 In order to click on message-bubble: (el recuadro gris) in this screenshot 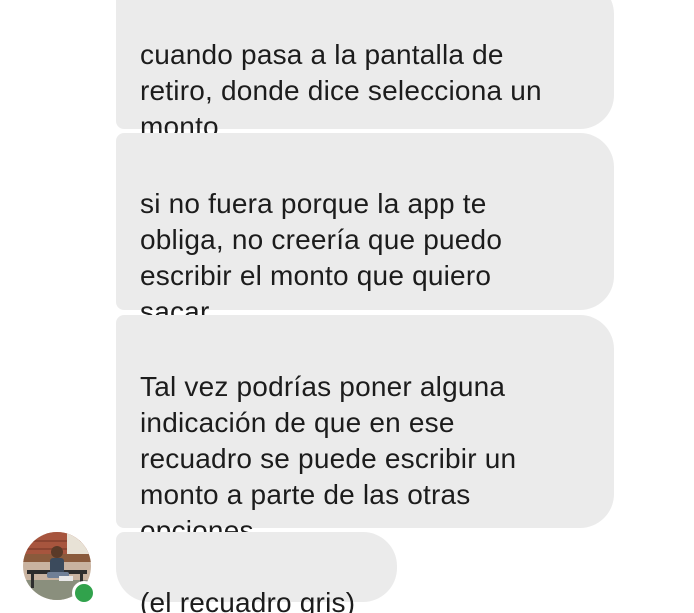, I will do `click(256, 572)`.